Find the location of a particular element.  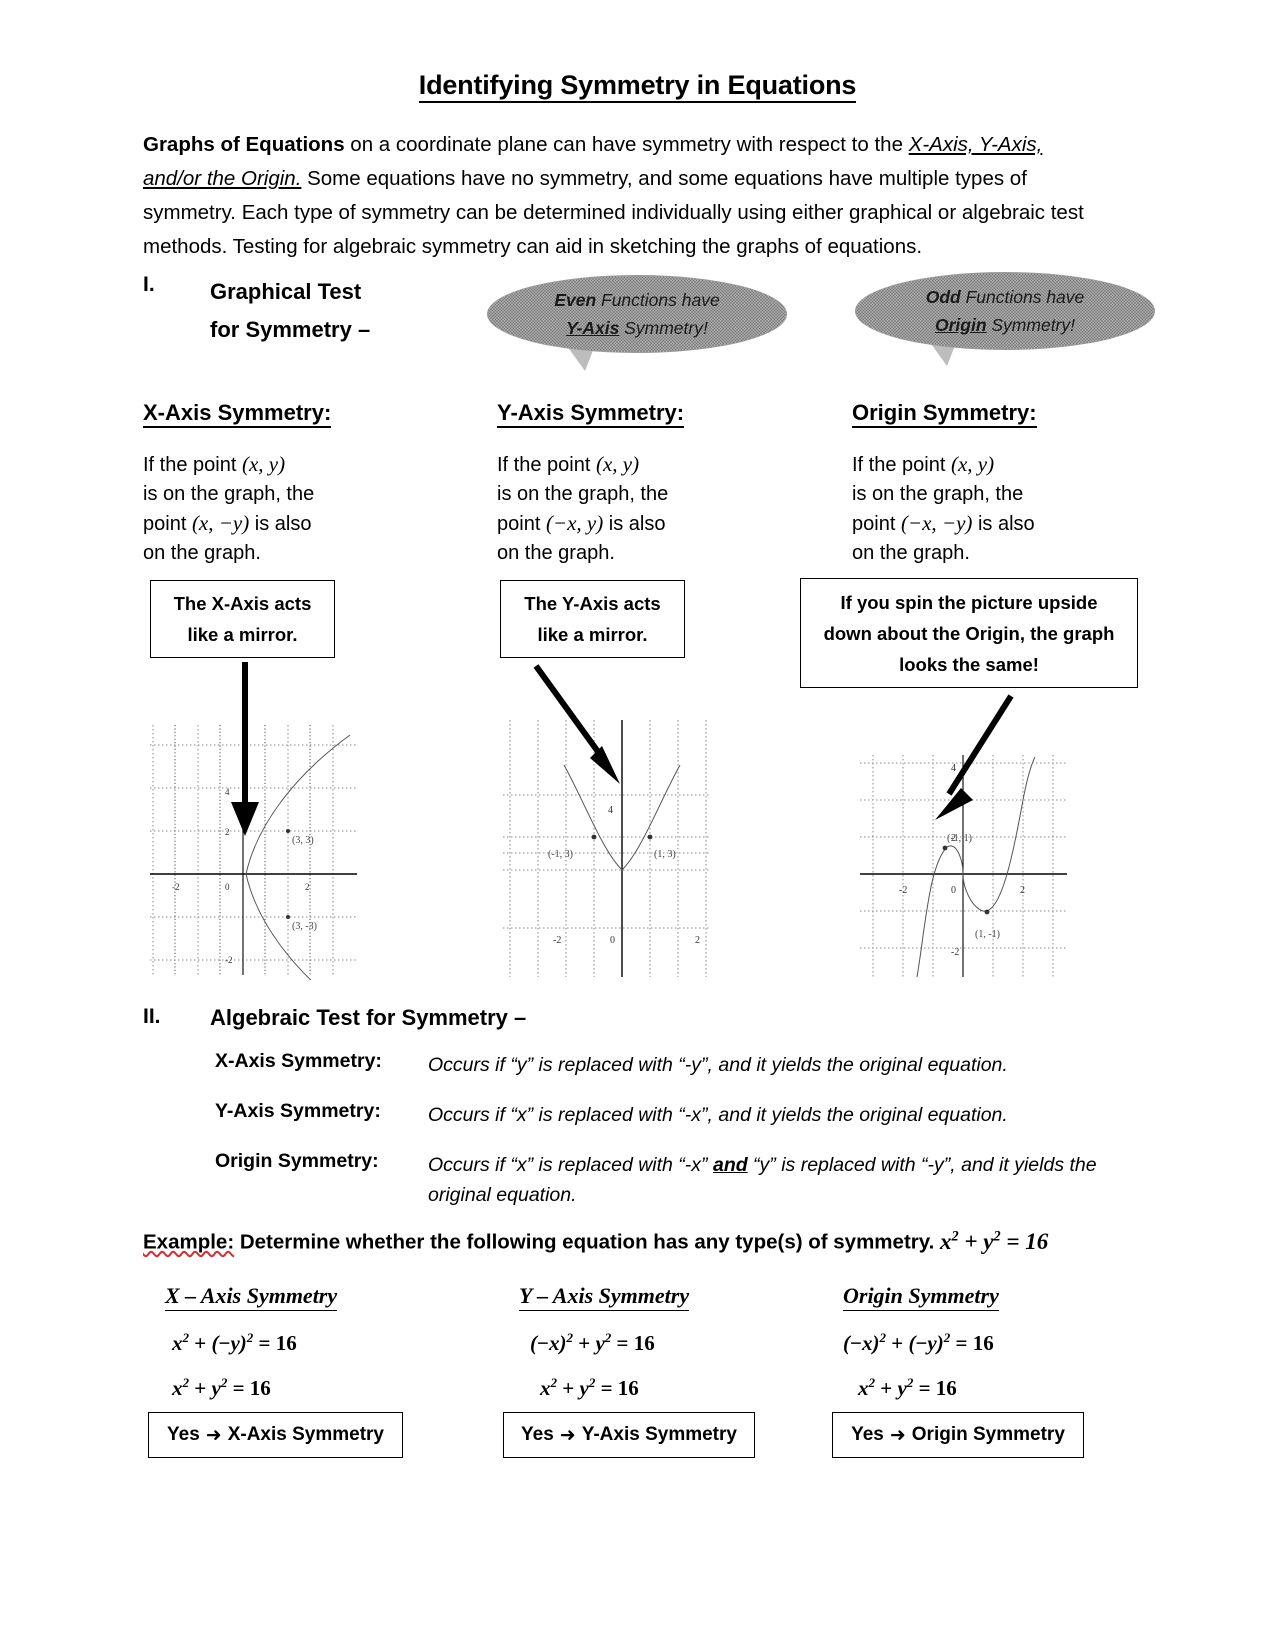

y-axis-line1: If the point (x, y) is located at coordinates (647, 465).